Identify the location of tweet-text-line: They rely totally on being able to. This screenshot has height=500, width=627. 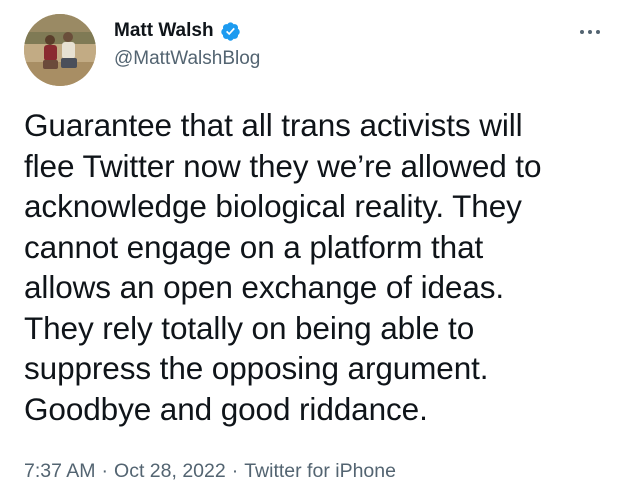
(249, 327).